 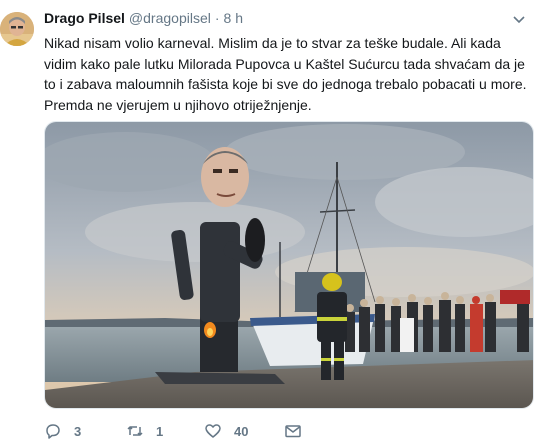 What do you see at coordinates (84, 18) in the screenshot?
I see `author-name: Drago Pilsel` at bounding box center [84, 18].